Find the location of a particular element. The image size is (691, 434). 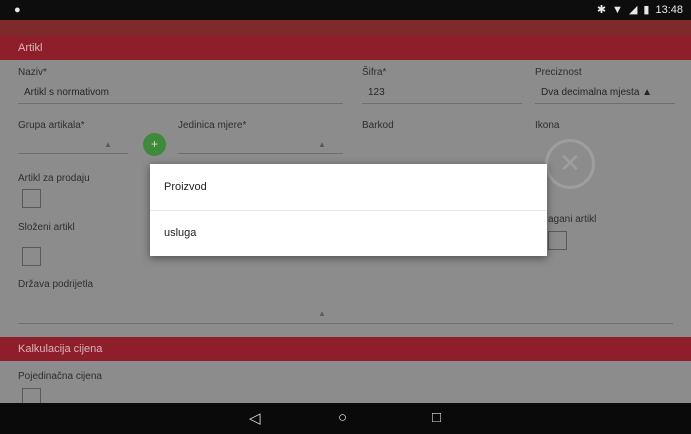

drzava-dropdown-icon: ▲ is located at coordinates (322, 313).